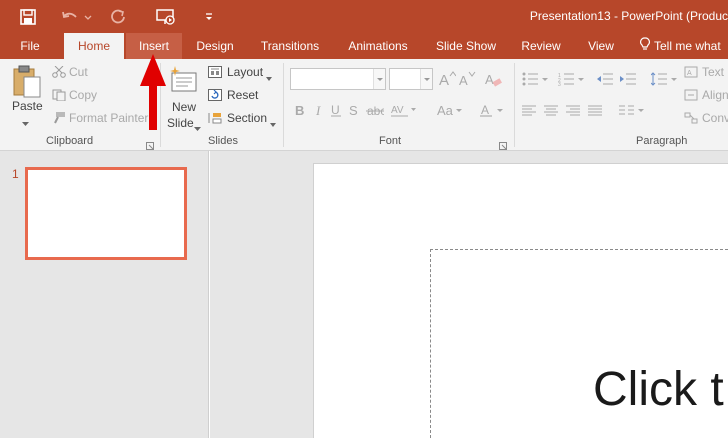 This screenshot has height=438, width=728. Describe the element at coordinates (15, 174) in the screenshot. I see `slide-number: 1` at that location.